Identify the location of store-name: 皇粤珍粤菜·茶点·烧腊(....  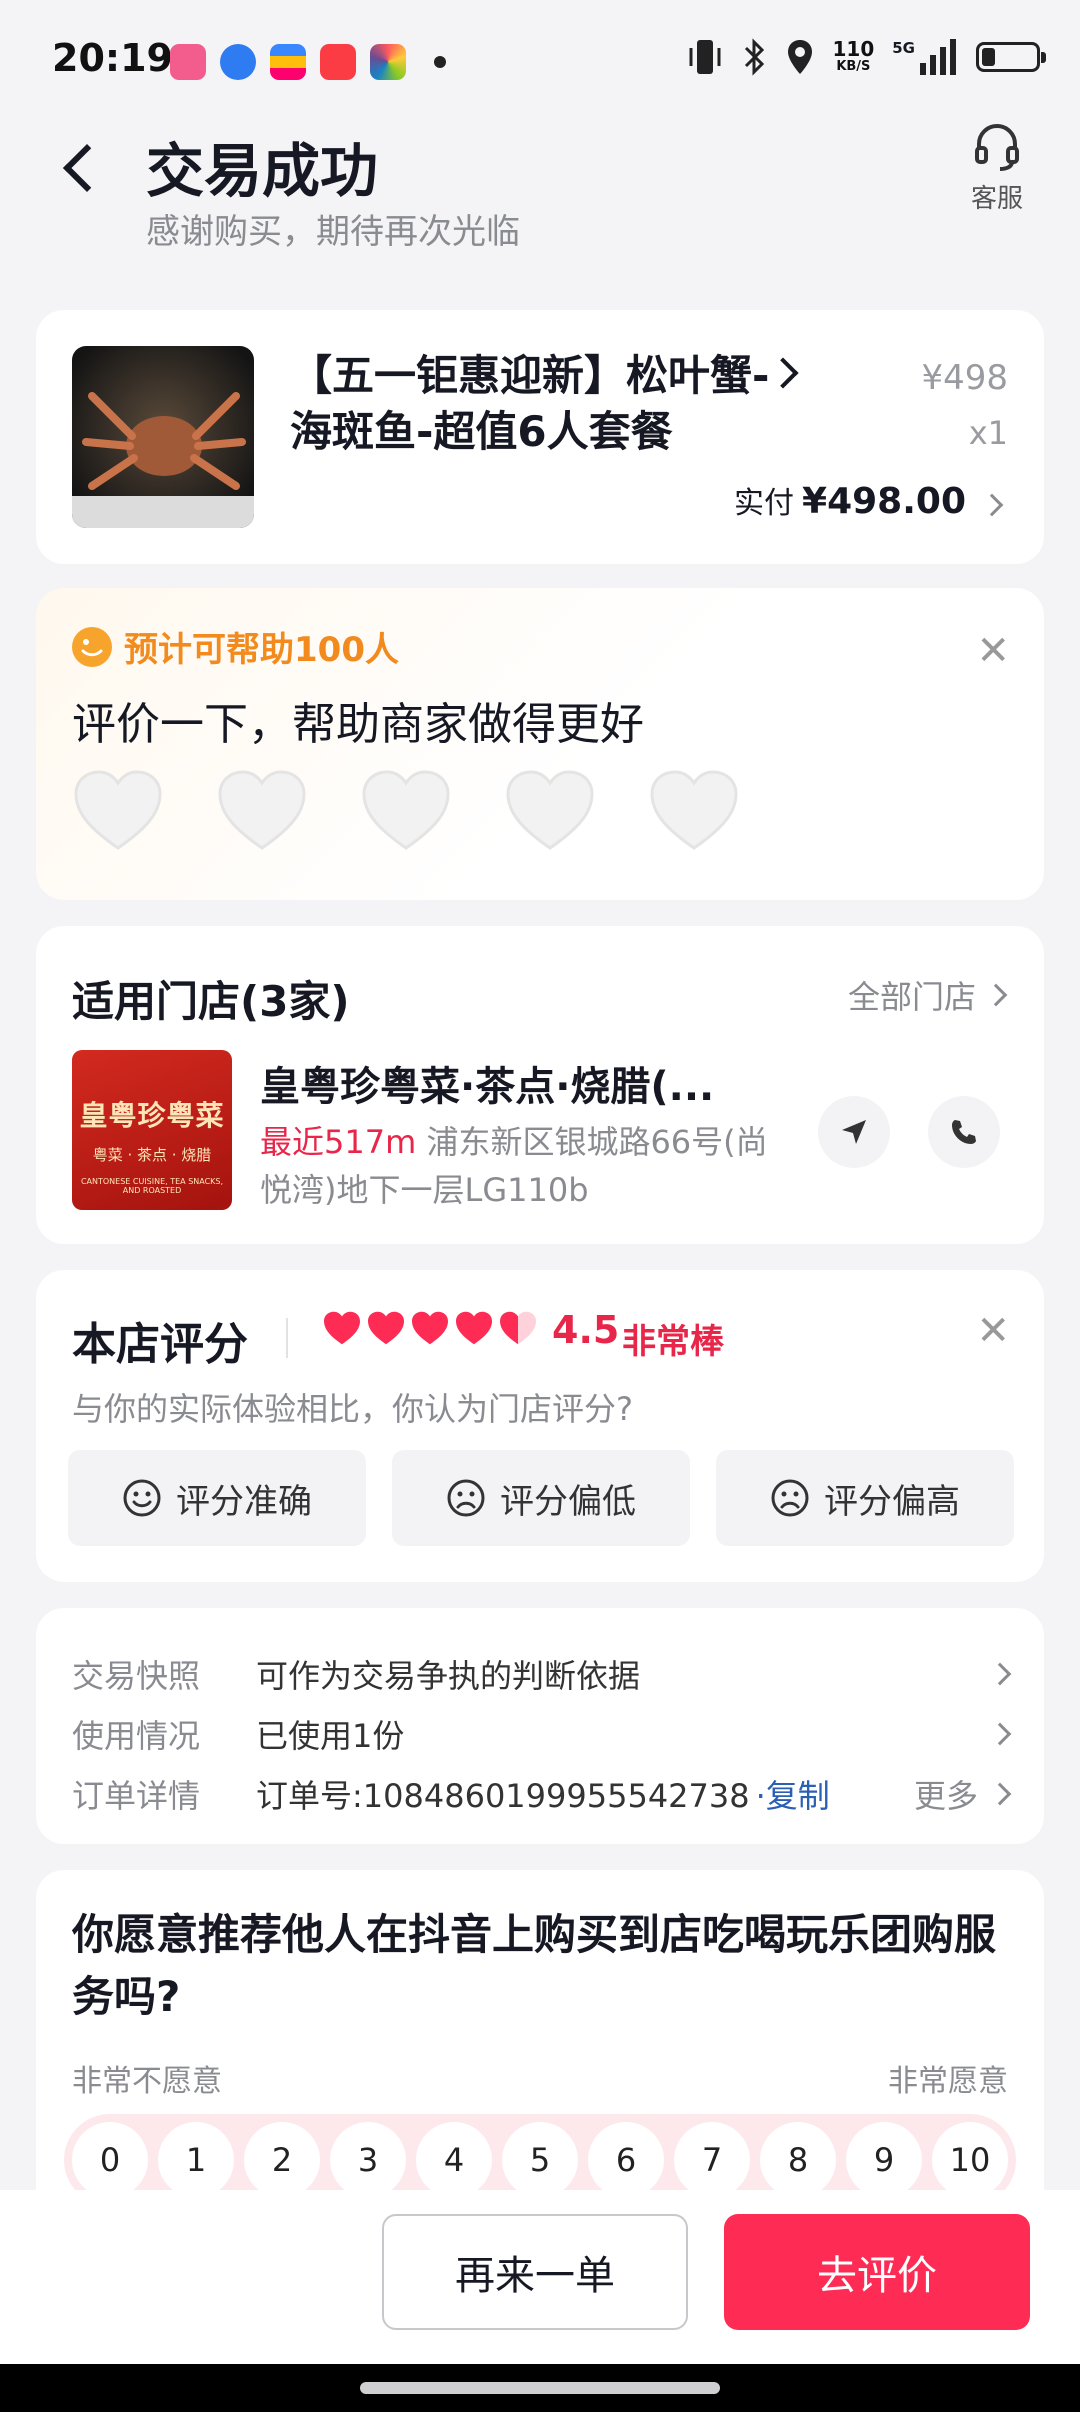
(495, 1083).